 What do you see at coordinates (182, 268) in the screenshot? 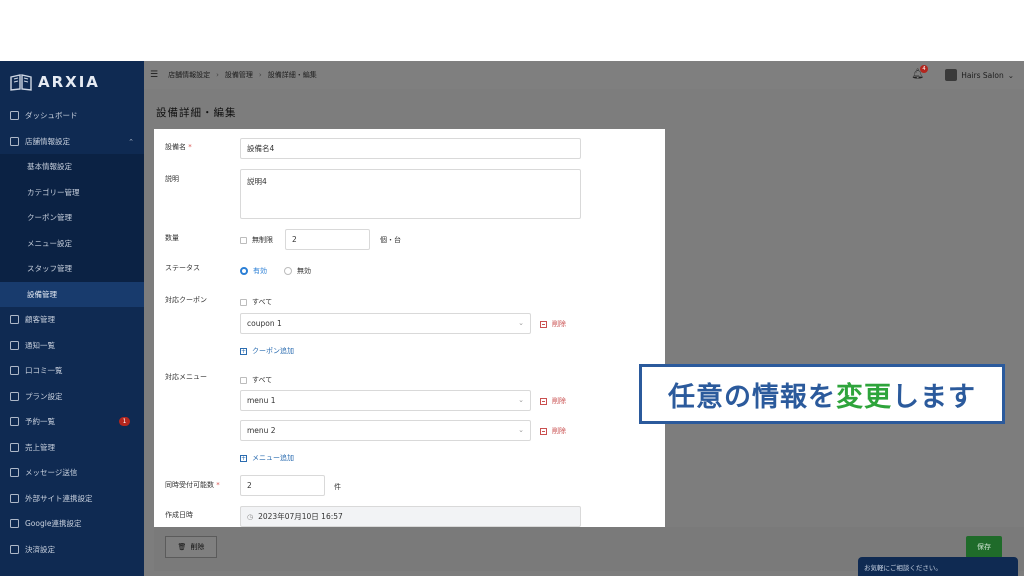
I see `status-label: ステータス` at bounding box center [182, 268].